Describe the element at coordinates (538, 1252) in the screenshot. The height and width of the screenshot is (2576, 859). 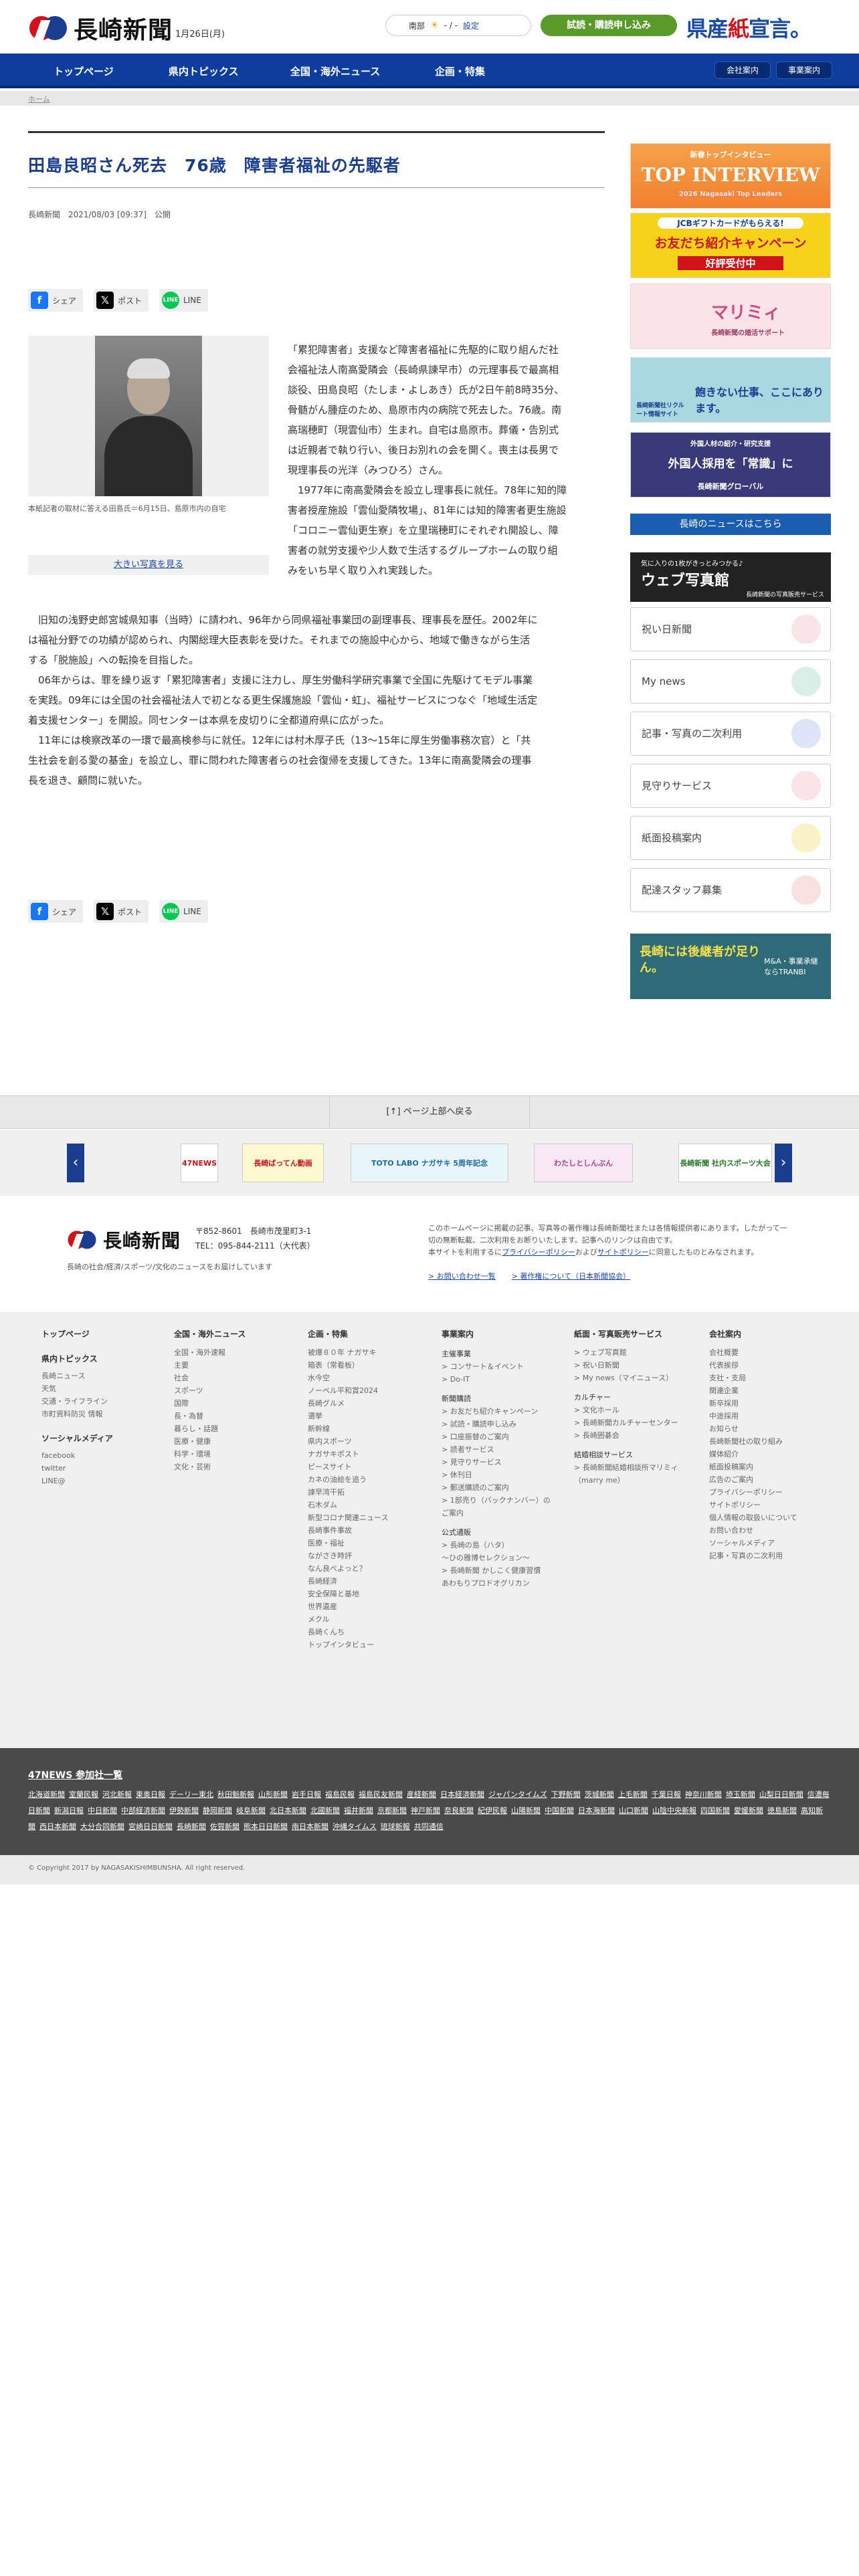
I see `privacy-policy-link: プライバシーポリシー` at that location.